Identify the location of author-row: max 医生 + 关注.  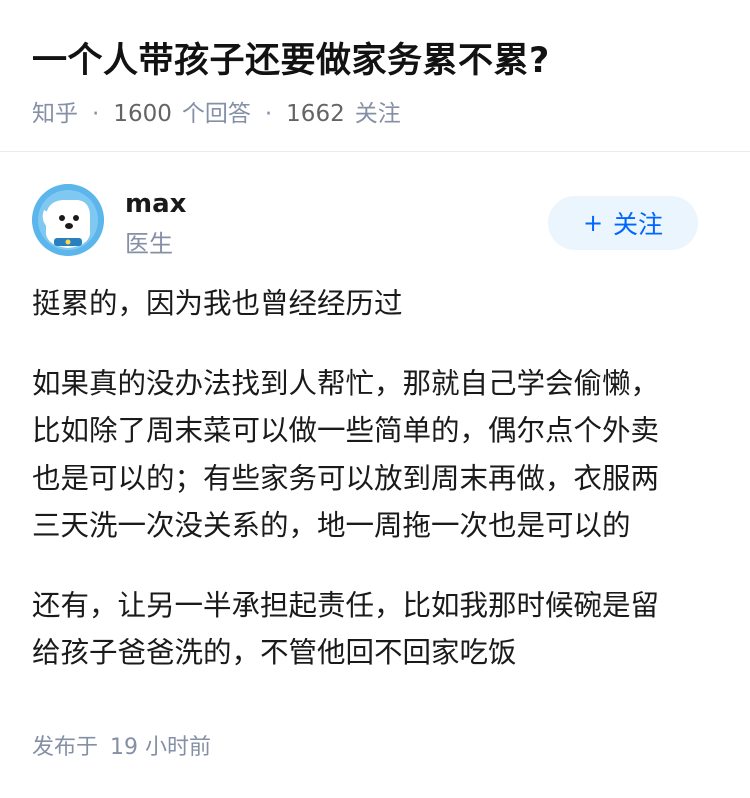
(375, 210).